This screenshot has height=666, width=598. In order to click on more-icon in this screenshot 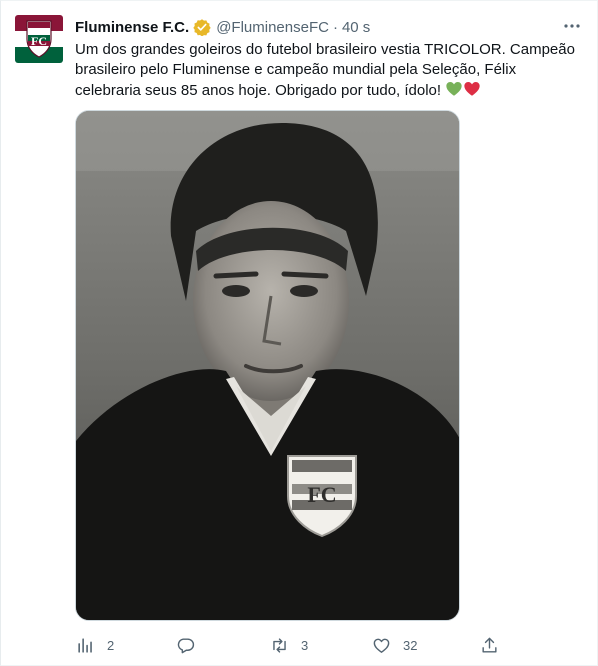, I will do `click(572, 26)`.